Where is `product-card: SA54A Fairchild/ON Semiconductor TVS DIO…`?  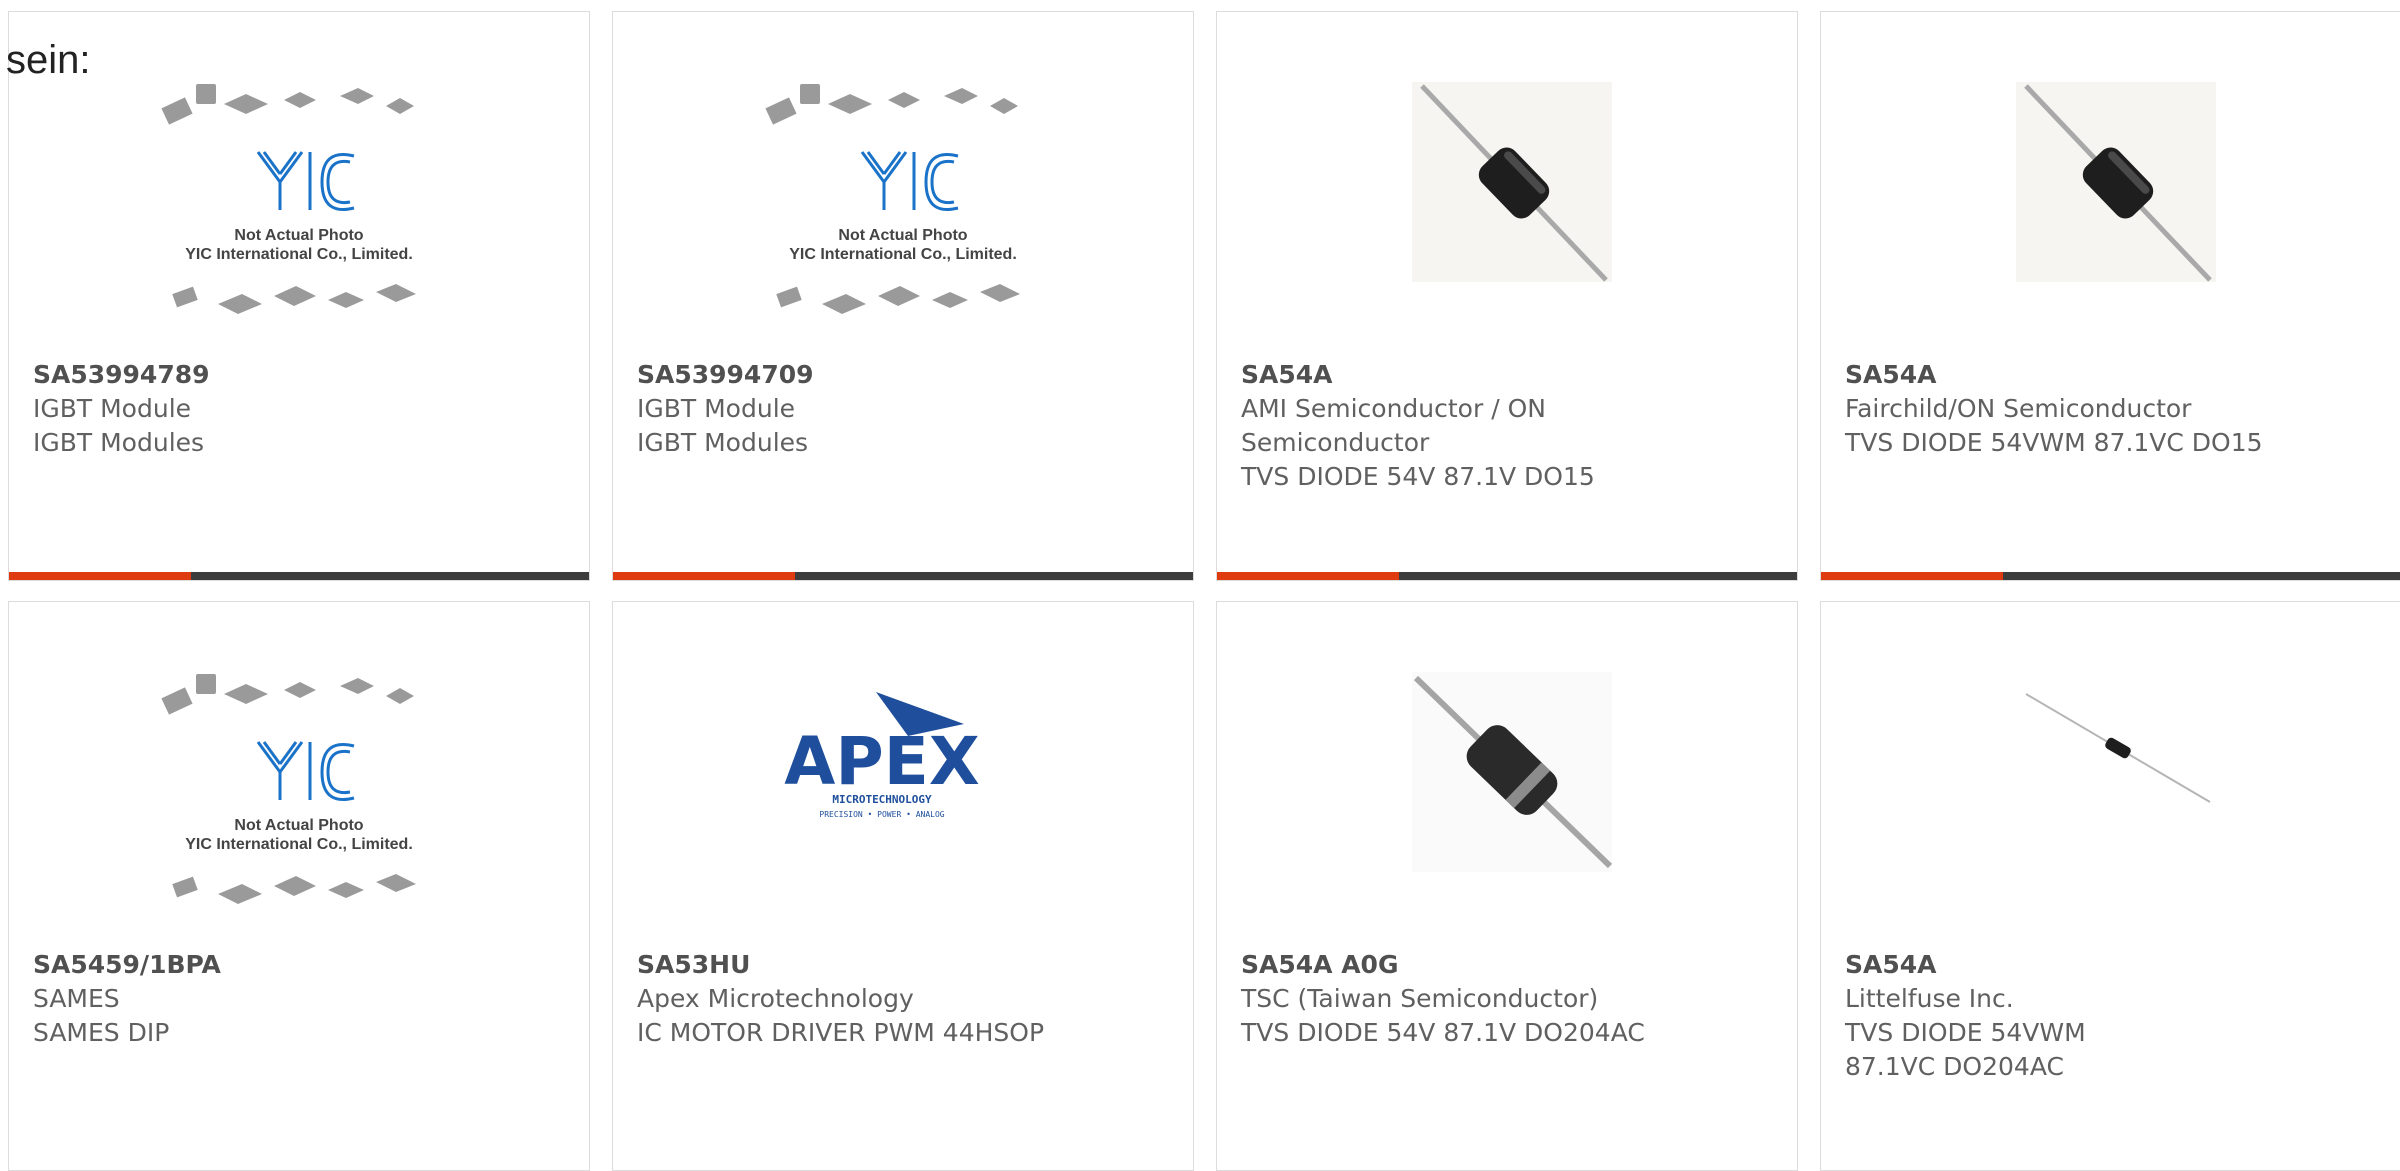 product-card: SA54A Fairchild/ON Semiconductor TVS DIO… is located at coordinates (2110, 296).